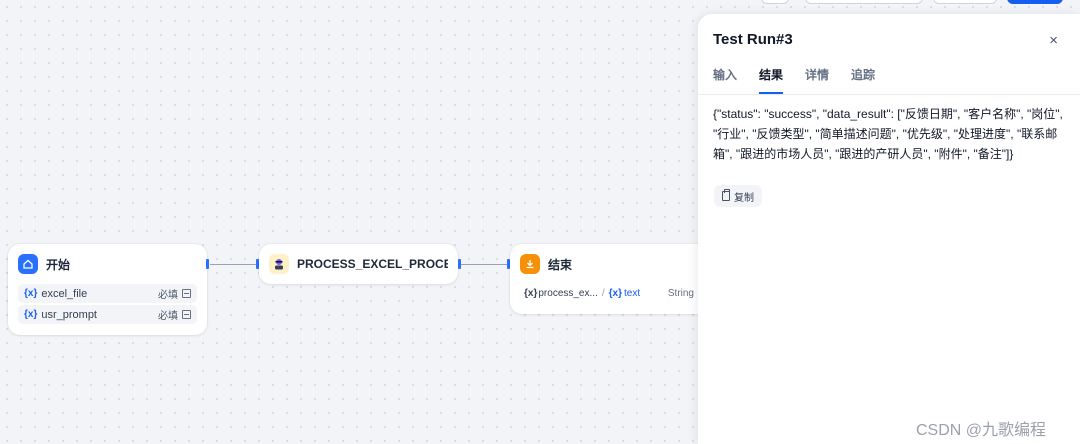  I want to click on panel-title: Test Run#3, so click(753, 39).